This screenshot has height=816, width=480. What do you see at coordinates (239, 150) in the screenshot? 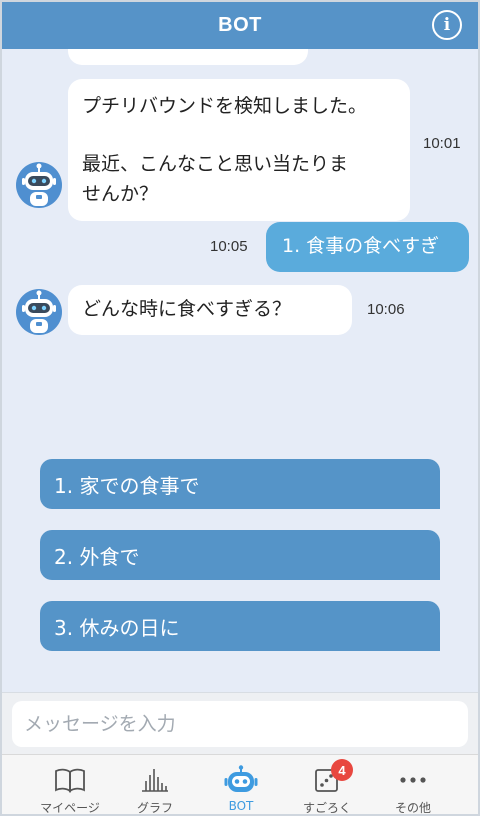
I see `bot-message-1: プチリバウンドを検知しました。 最近、こんなこと思い当たりま せんか？` at bounding box center [239, 150].